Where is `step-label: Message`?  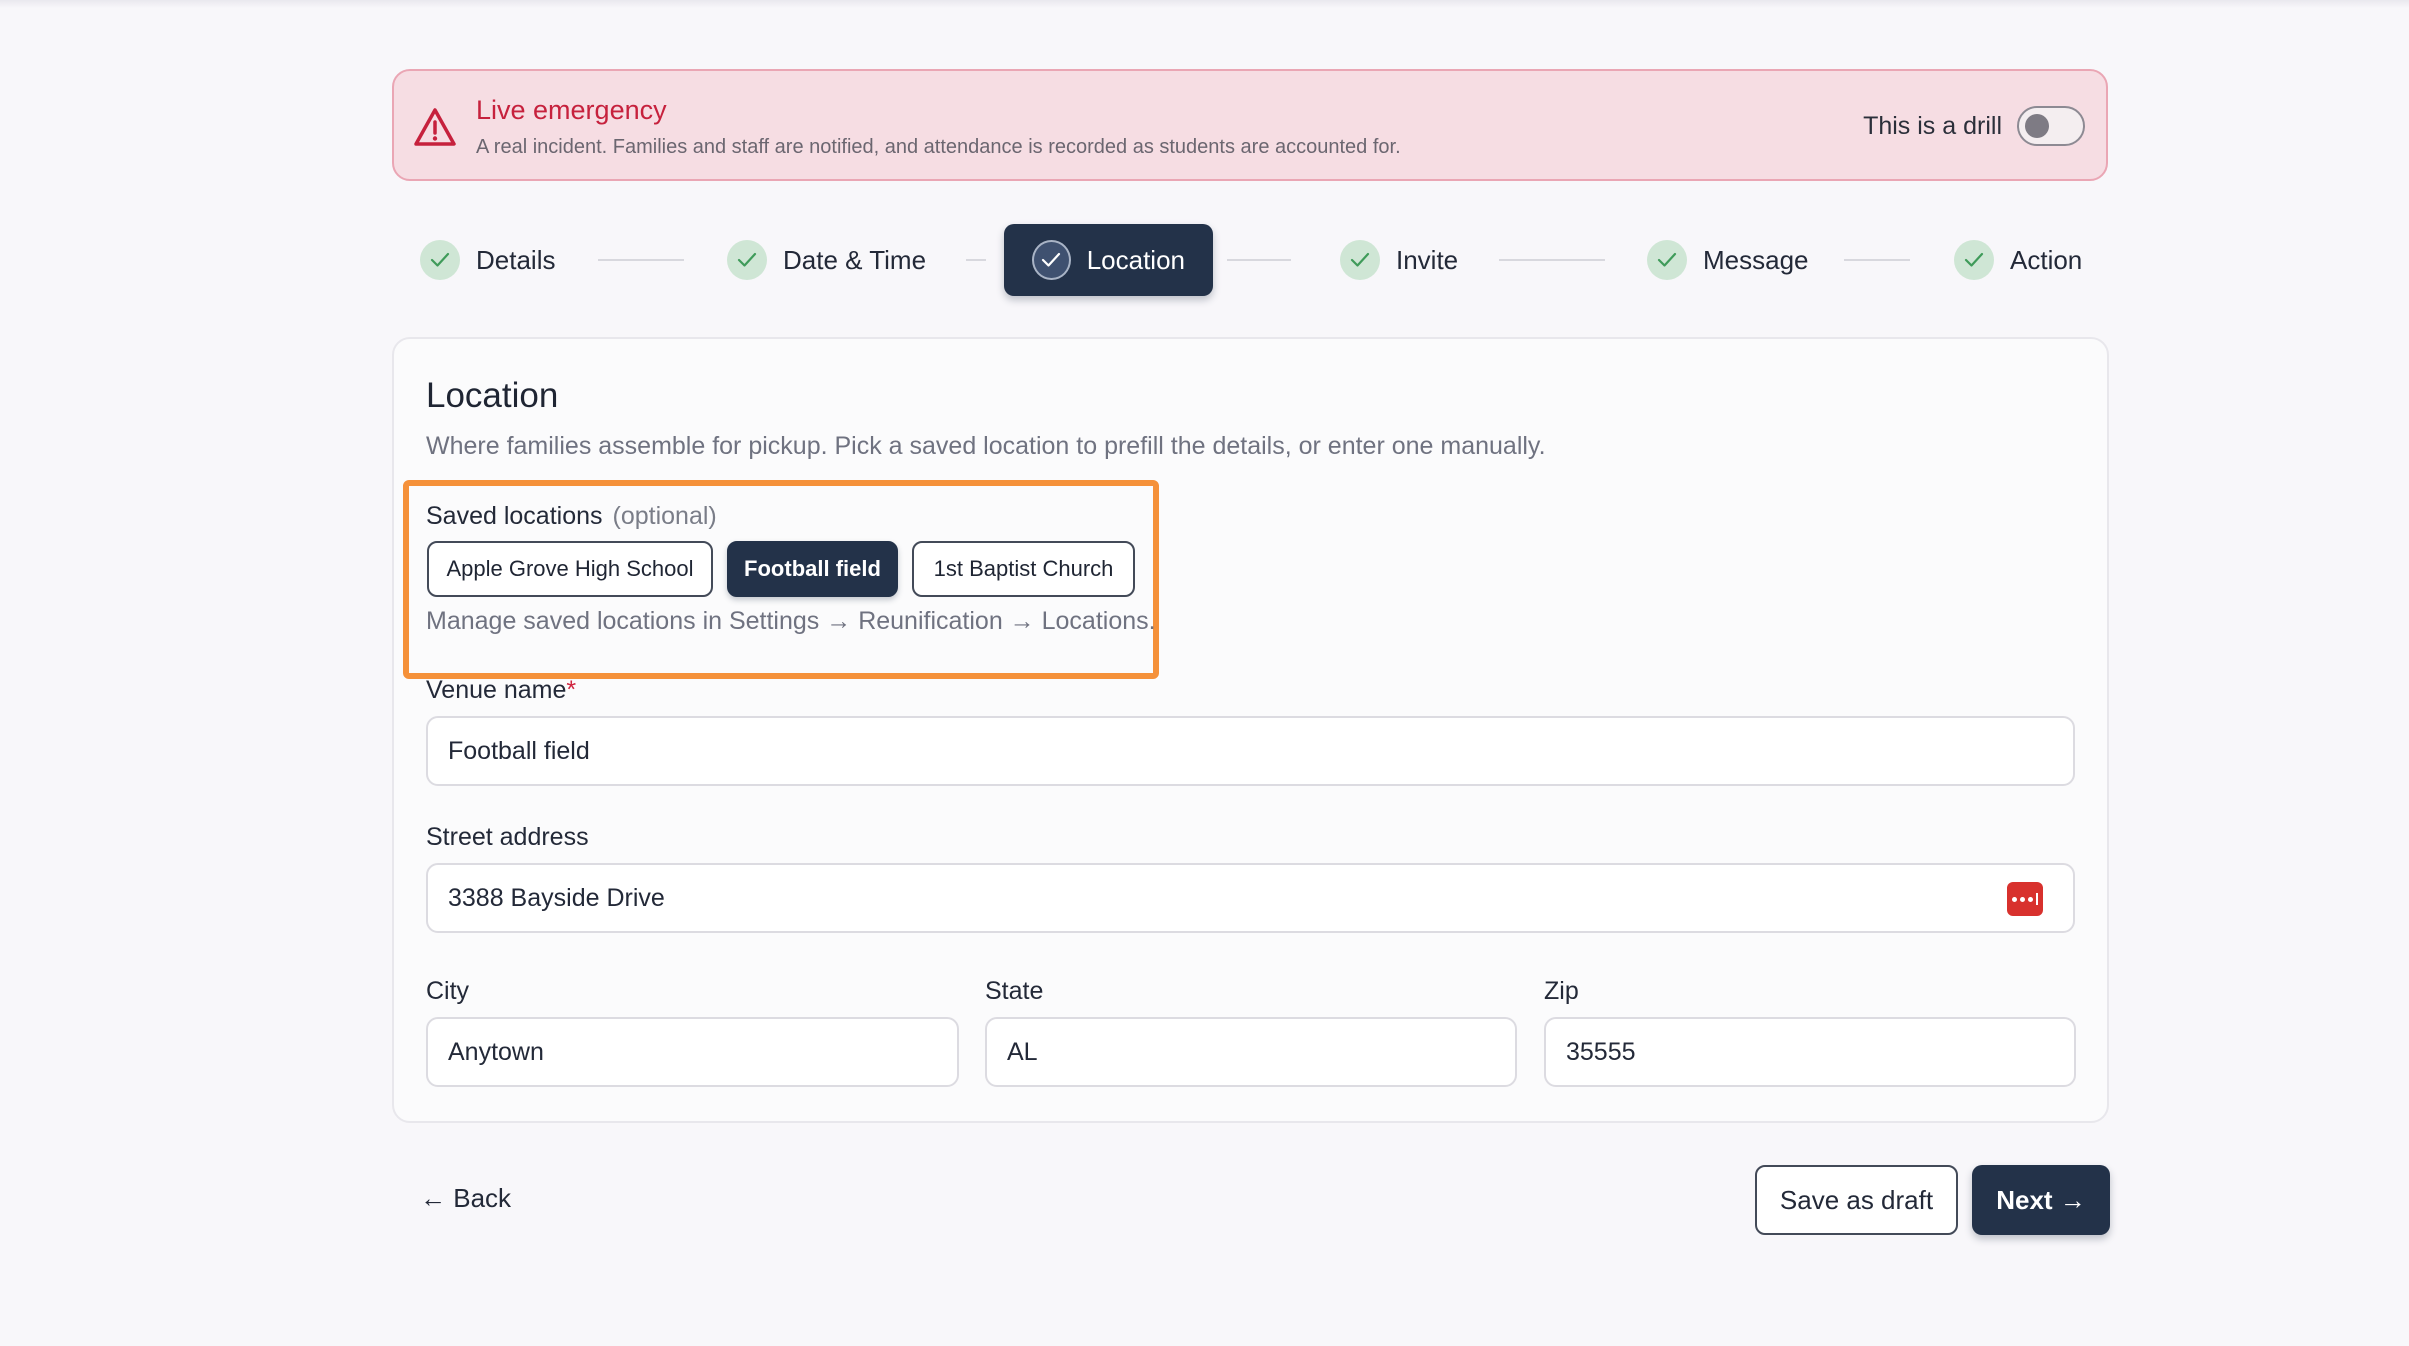
step-label: Message is located at coordinates (1756, 259).